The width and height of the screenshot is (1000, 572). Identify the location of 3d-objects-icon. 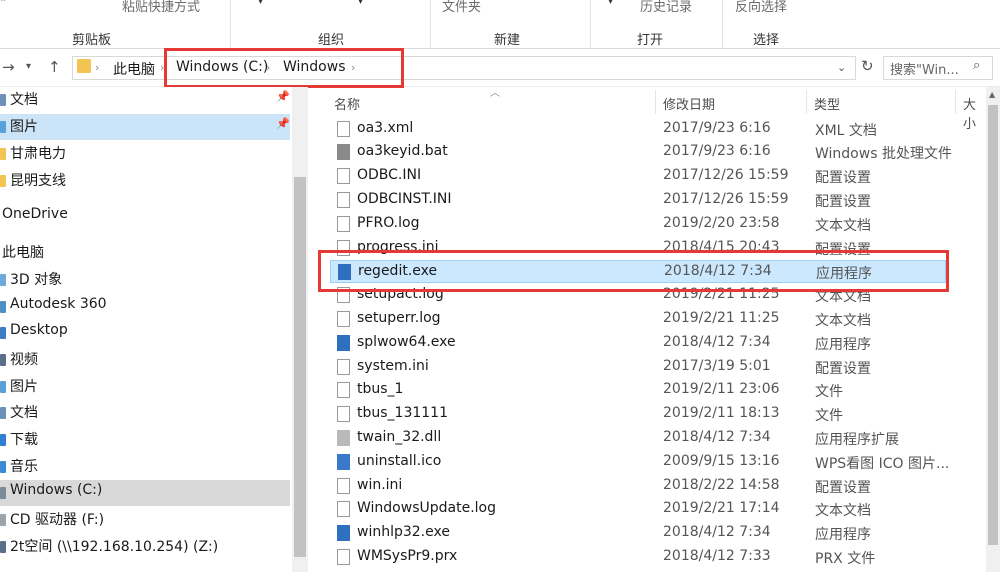
(3, 280).